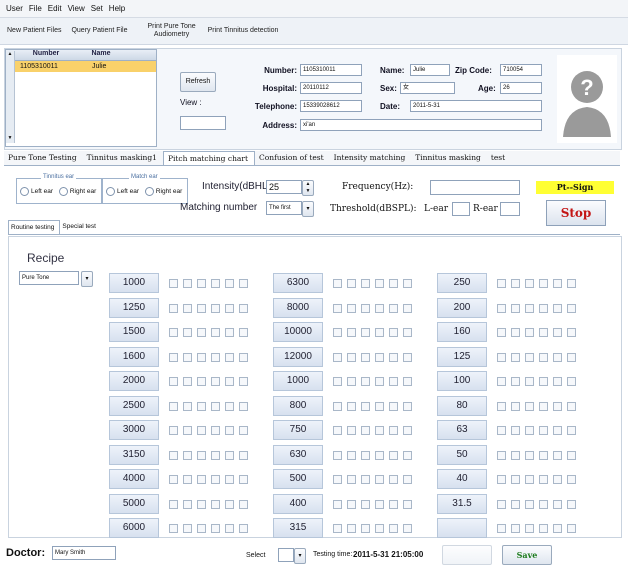 The height and width of the screenshot is (568, 628). Describe the element at coordinates (81, 66) in the screenshot. I see `table-row: ▶ 1105310011 Julie` at that location.